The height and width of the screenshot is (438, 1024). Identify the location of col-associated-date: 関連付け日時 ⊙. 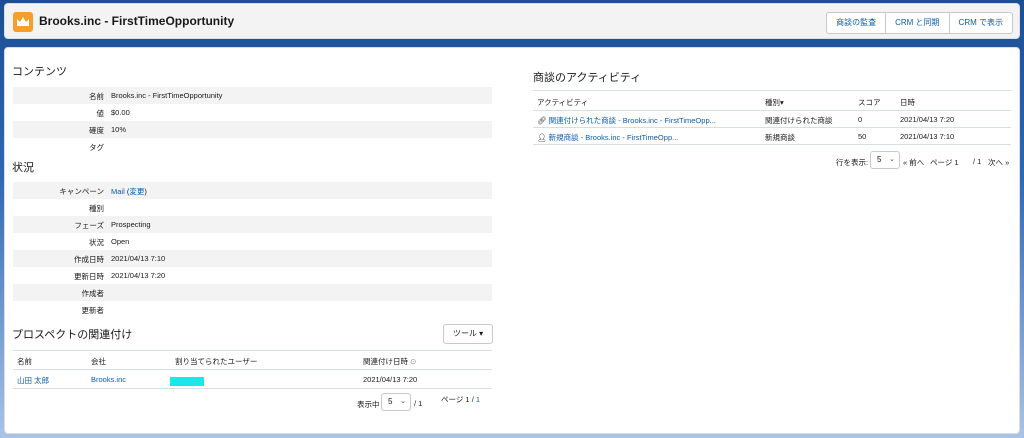
(389, 361).